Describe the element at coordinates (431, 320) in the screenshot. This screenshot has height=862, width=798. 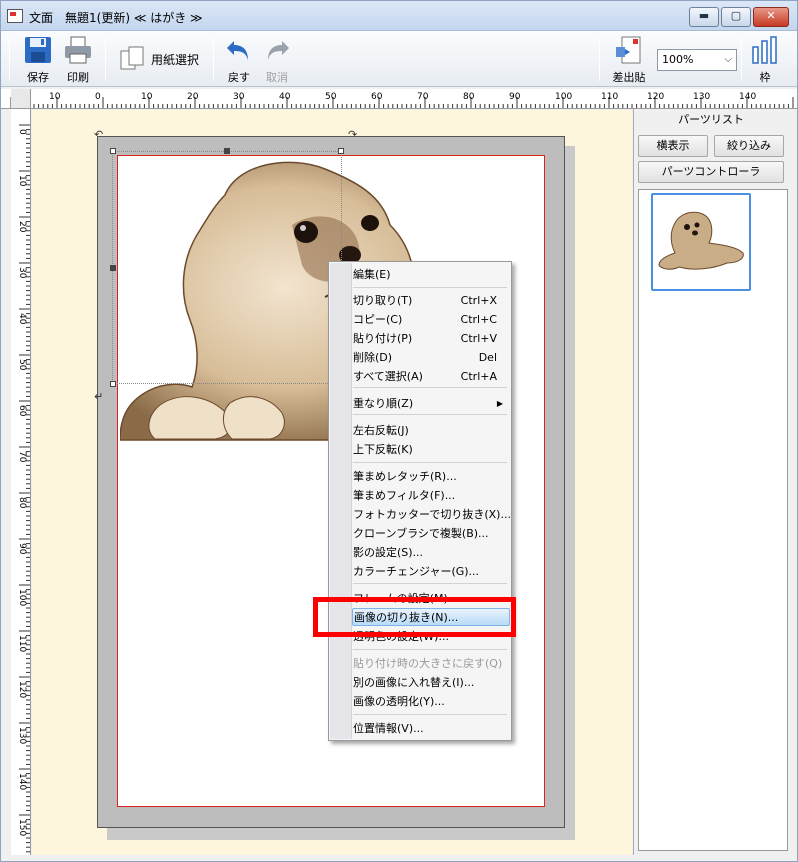
I see `menu-item-copy: コピー(C) Ctrl+C` at that location.